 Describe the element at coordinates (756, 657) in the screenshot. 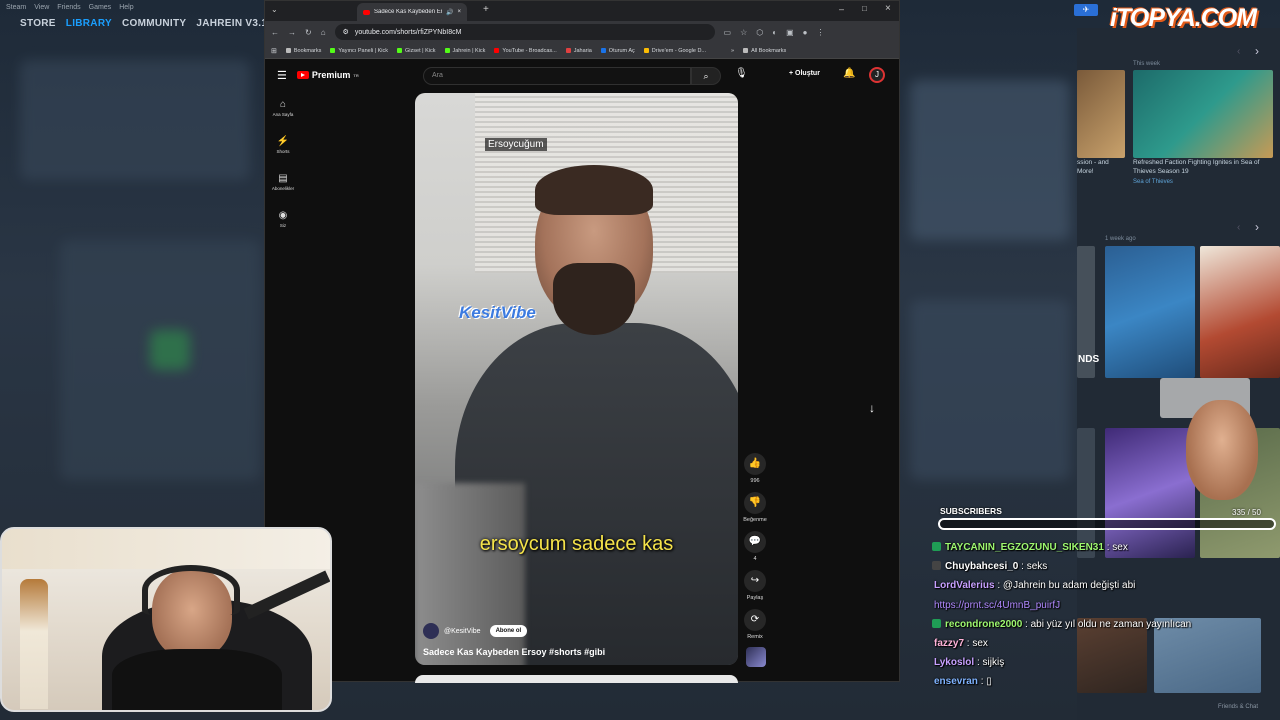

I see `sound-thumbnail` at that location.